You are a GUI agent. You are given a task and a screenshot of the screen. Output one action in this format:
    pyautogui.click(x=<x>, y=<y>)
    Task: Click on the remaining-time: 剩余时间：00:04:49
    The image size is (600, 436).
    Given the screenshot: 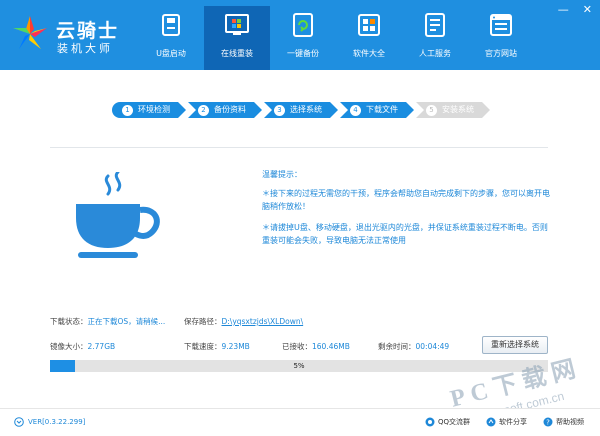 What is the action you would take?
    pyautogui.click(x=413, y=346)
    